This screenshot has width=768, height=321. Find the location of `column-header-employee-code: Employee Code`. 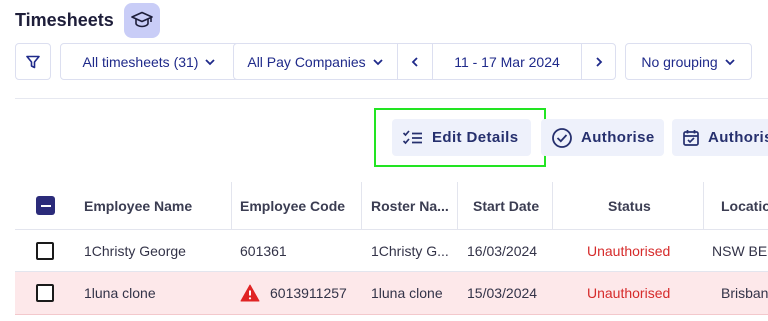

column-header-employee-code: Employee Code is located at coordinates (300, 205).